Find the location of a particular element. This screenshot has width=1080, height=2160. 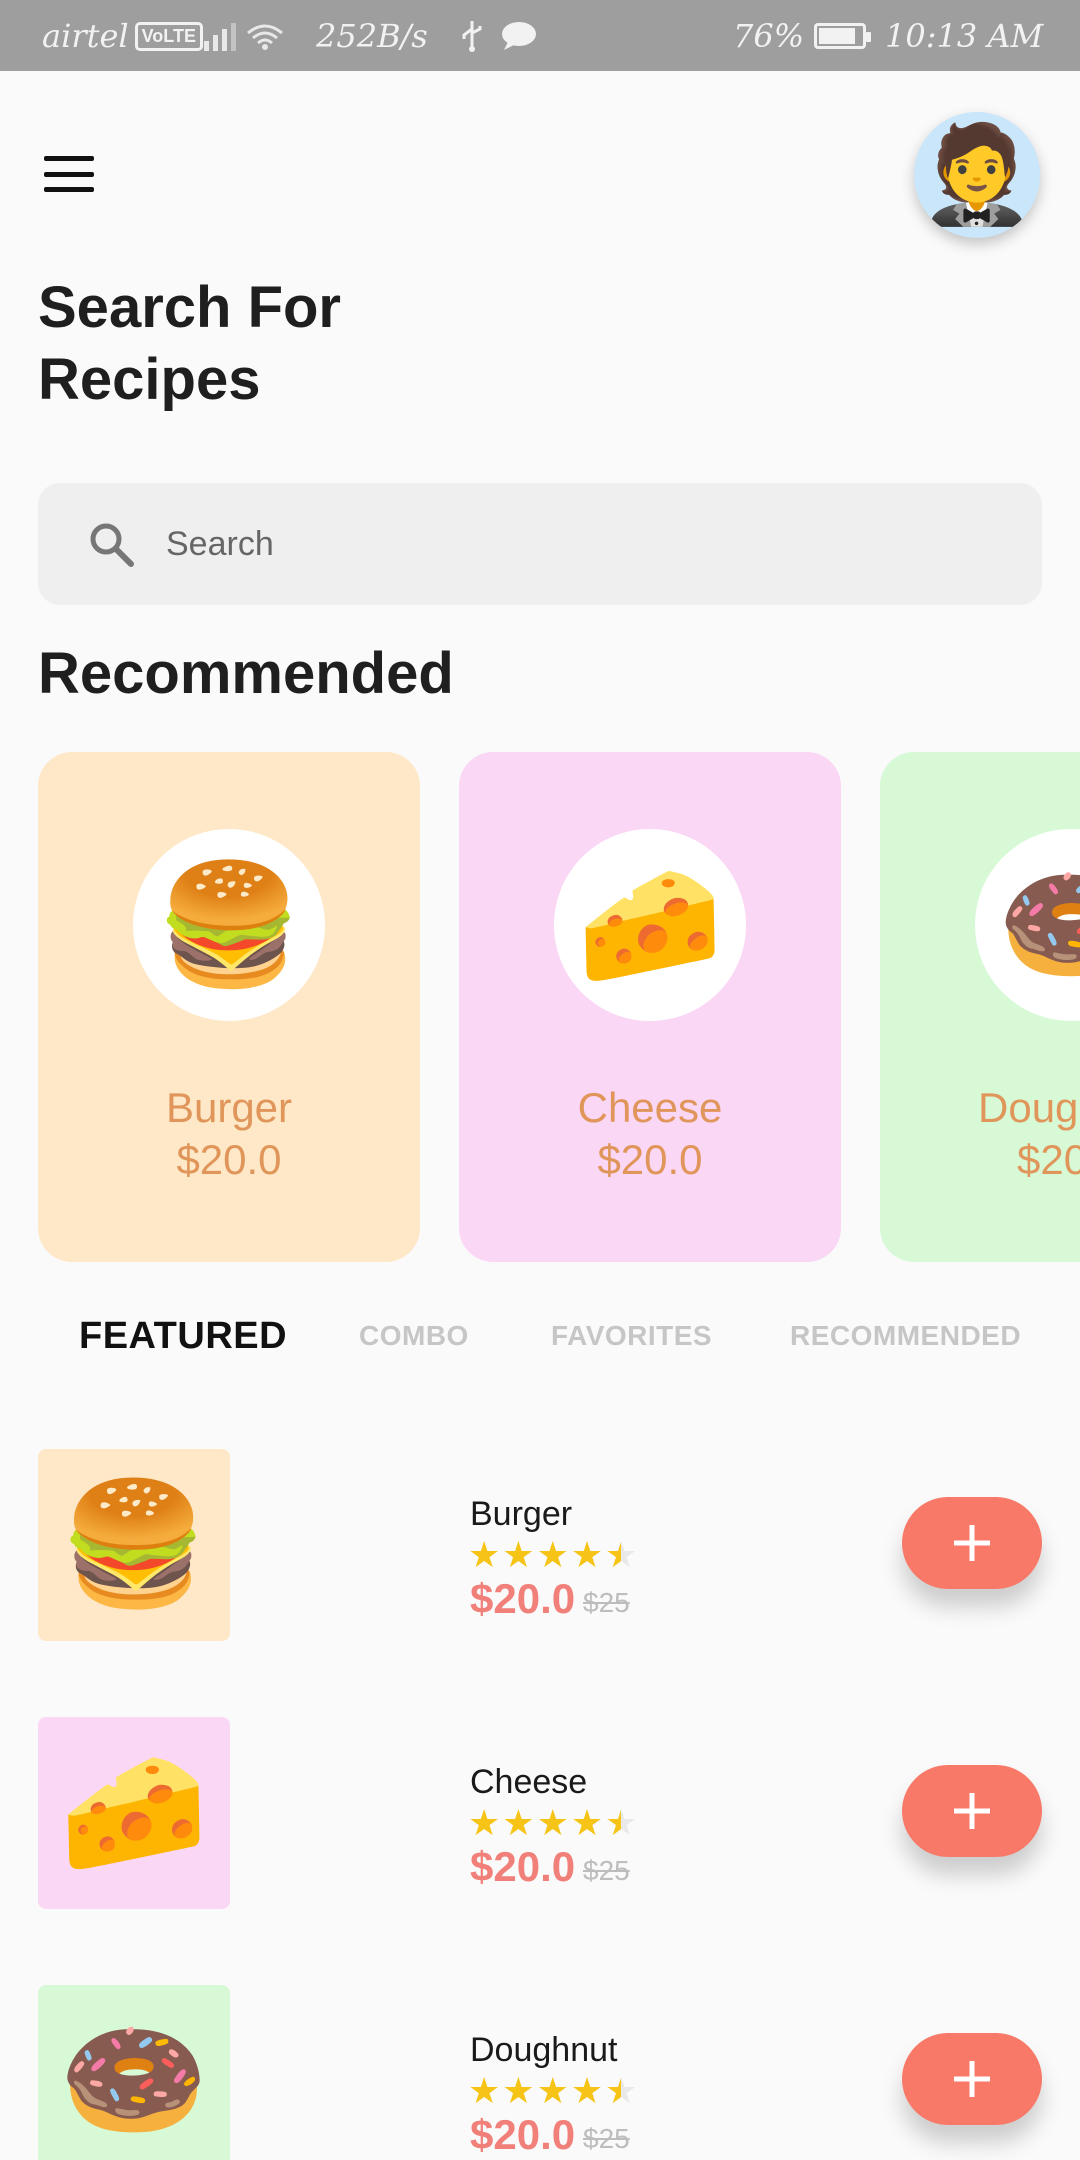

item-thumbnail: 🍩 is located at coordinates (134, 2072).